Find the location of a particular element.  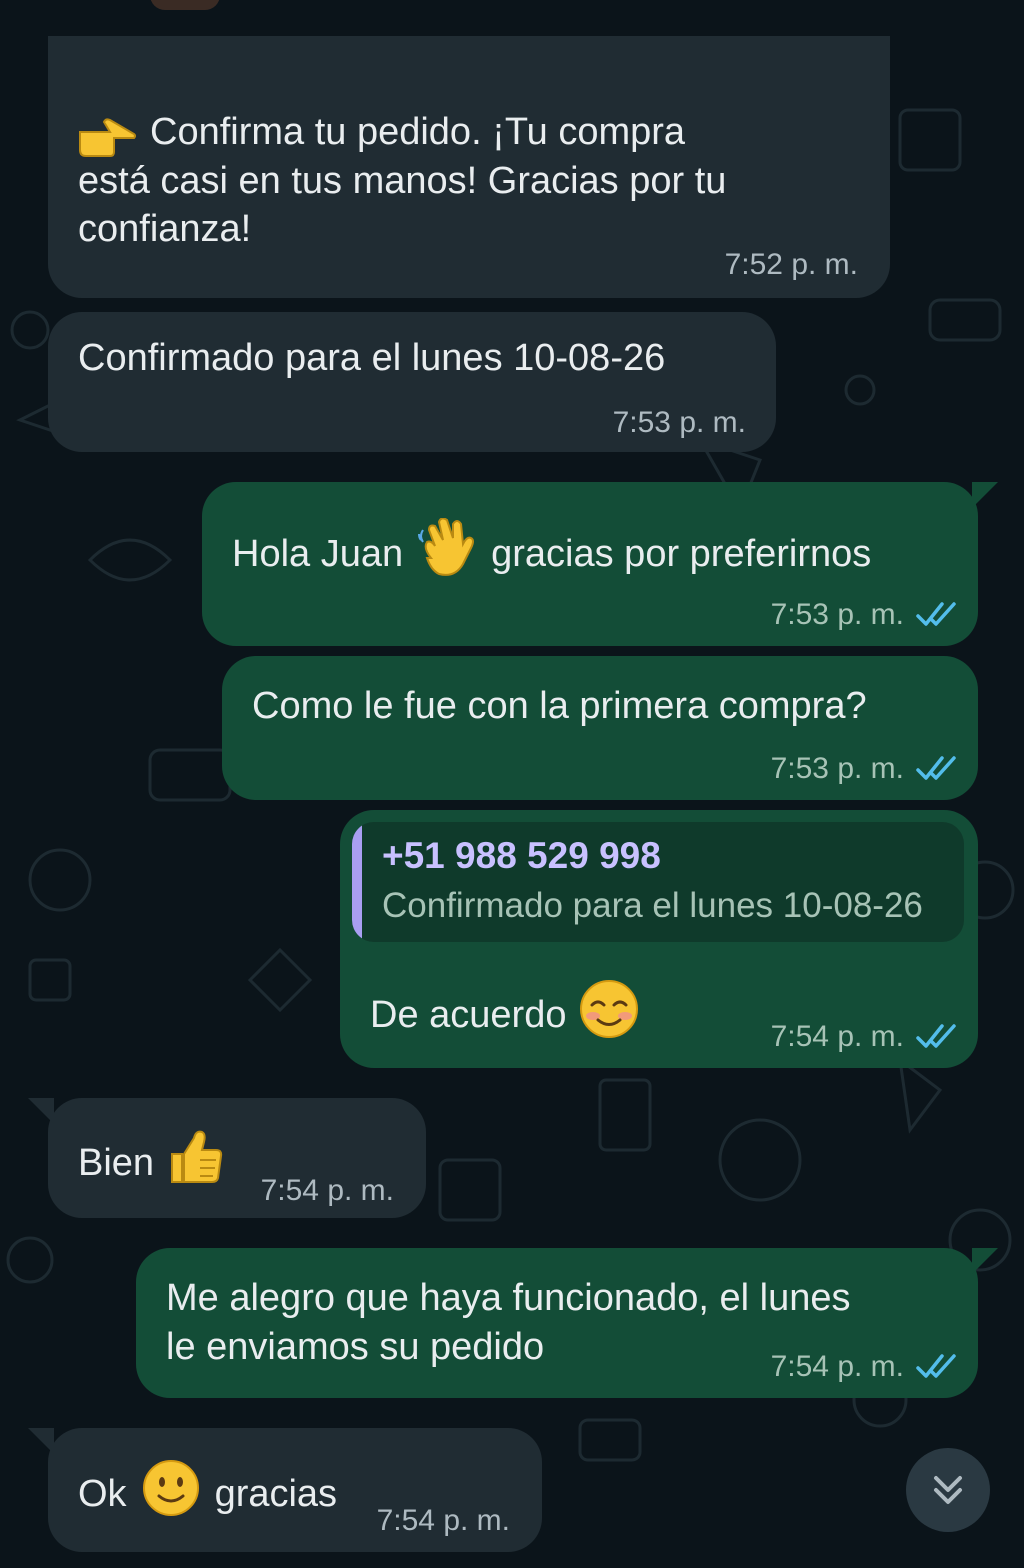

message-text: Confirmado para el lunes 10-08-26 is located at coordinates (372, 358).